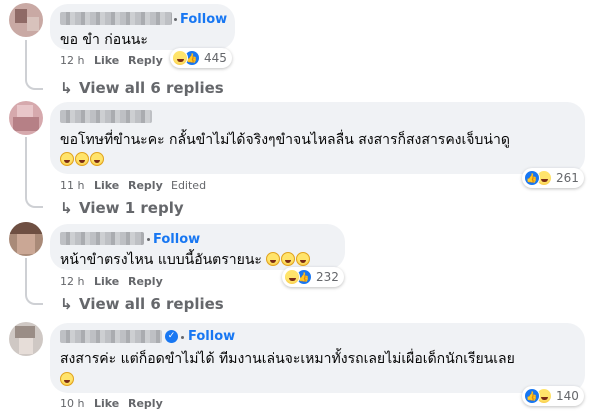  What do you see at coordinates (567, 178) in the screenshot?
I see `reaction-count: 261` at bounding box center [567, 178].